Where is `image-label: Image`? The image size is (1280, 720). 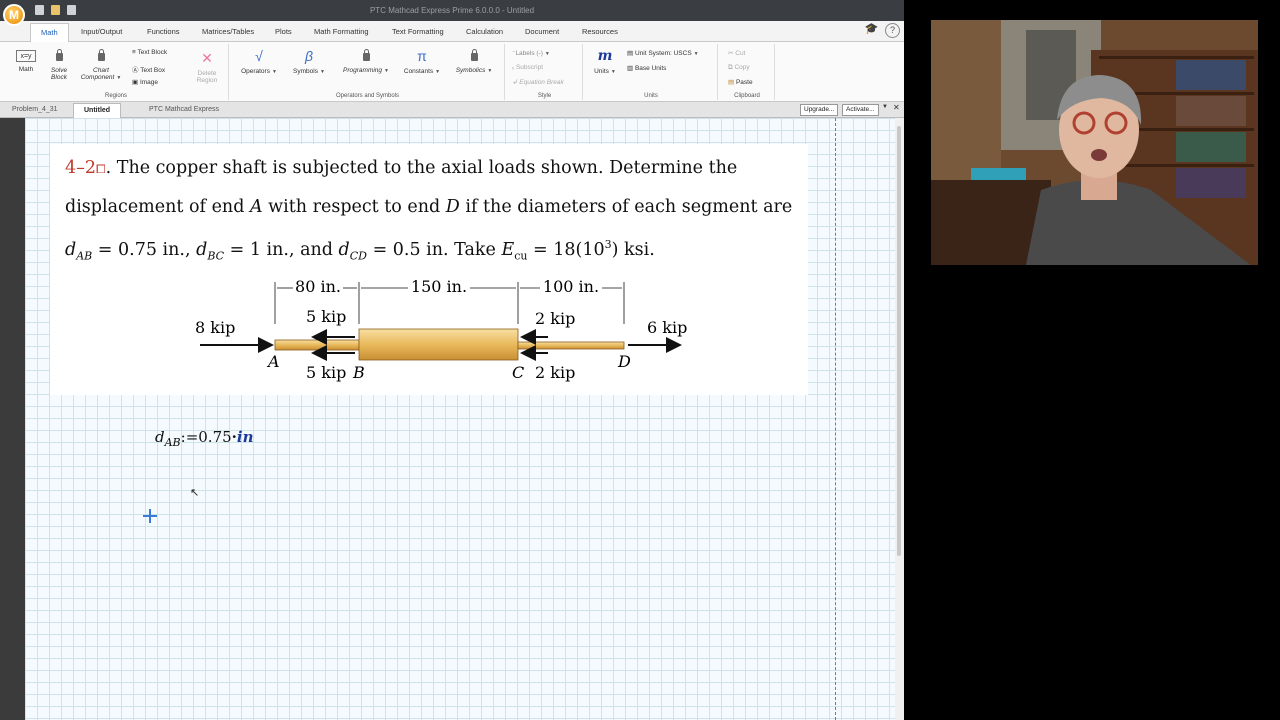 image-label: Image is located at coordinates (149, 82).